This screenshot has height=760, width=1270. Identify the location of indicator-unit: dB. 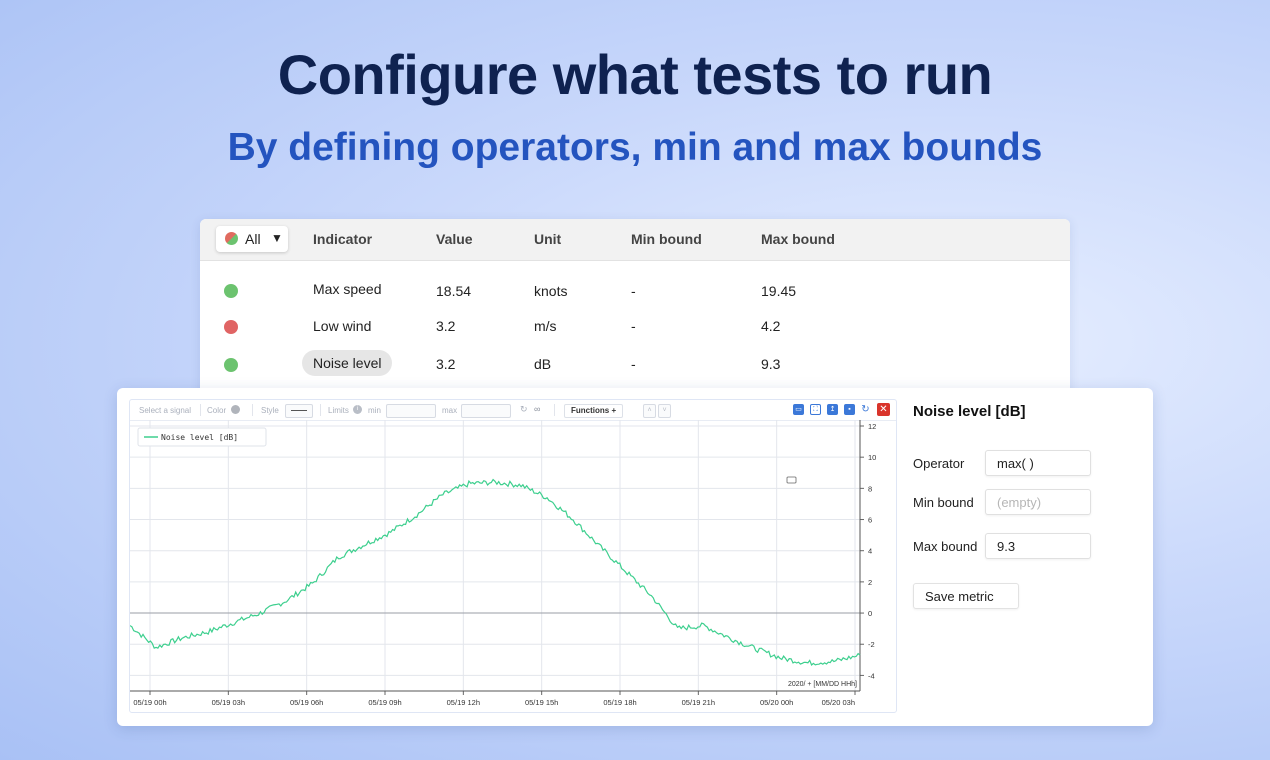
(543, 364).